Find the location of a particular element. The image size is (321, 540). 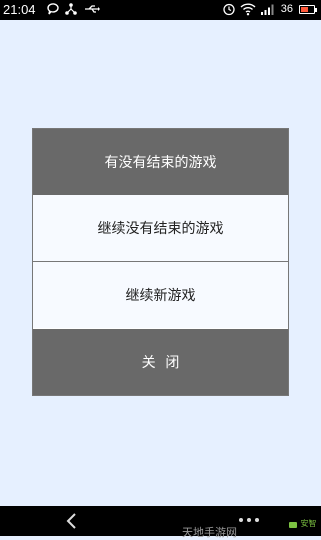

start-new-game-button: 继续新游戏 is located at coordinates (160, 295).